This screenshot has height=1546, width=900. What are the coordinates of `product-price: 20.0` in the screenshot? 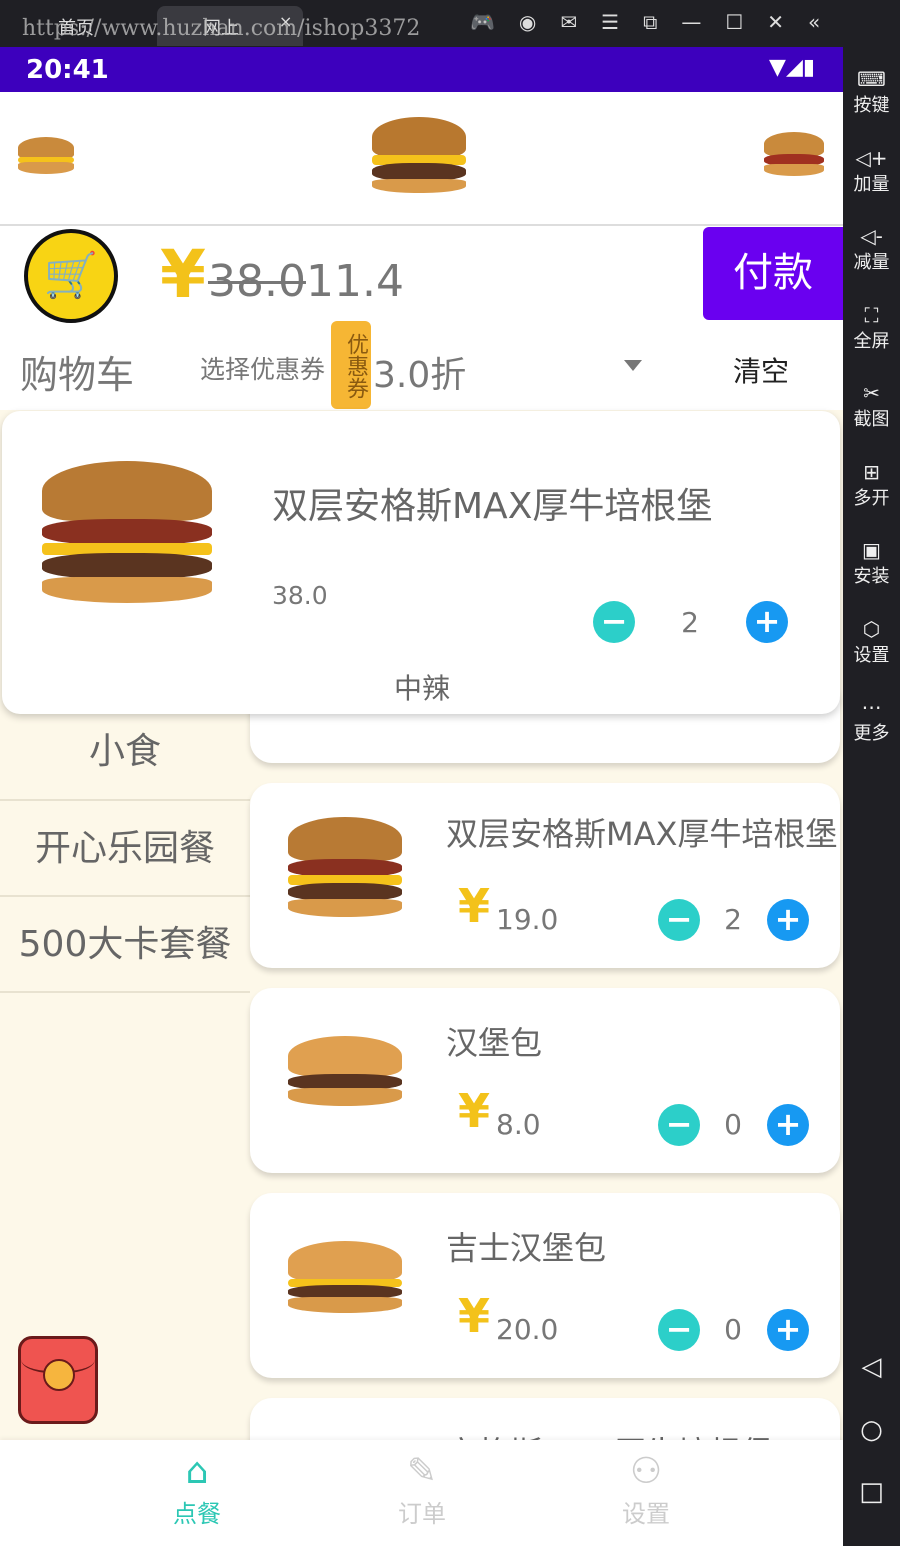 It's located at (527, 1329).